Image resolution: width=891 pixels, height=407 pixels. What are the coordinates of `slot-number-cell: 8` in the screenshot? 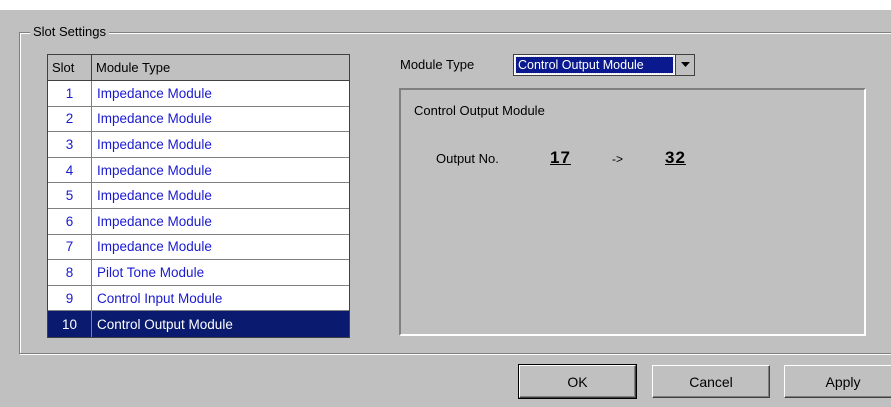 It's located at (70, 272).